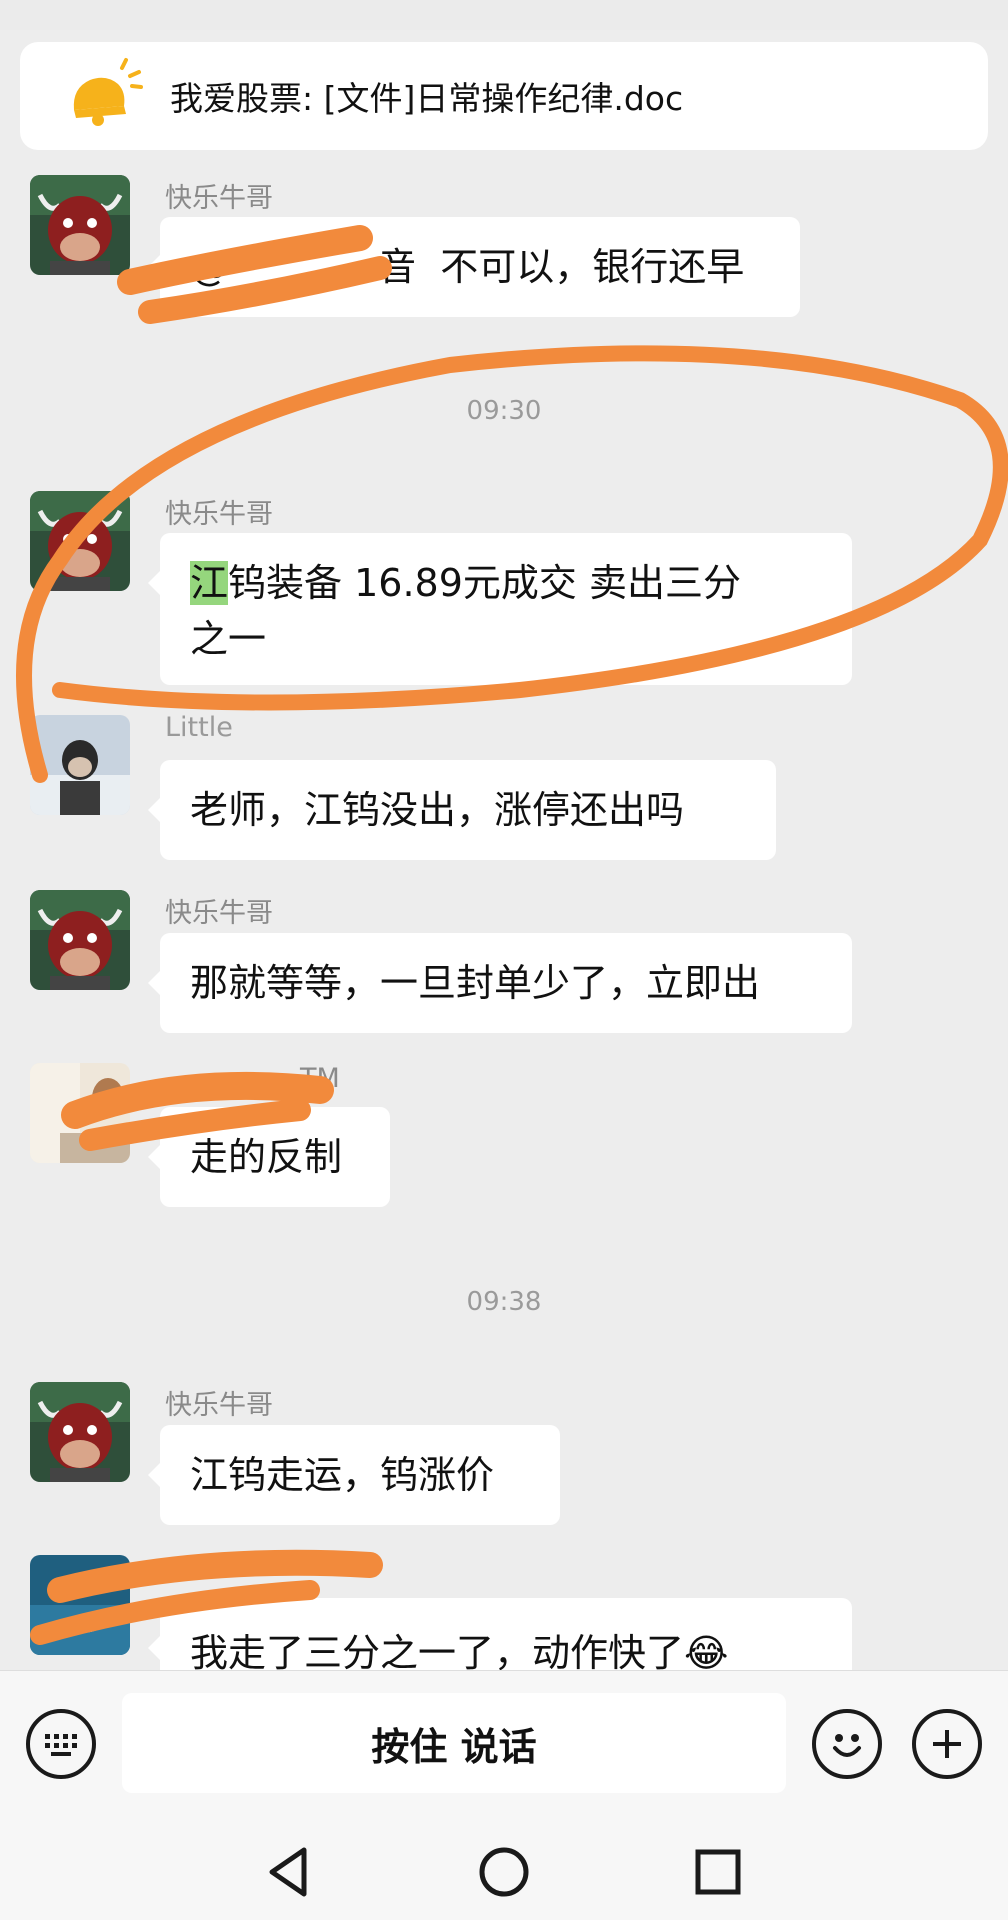 The image size is (1008, 1920). What do you see at coordinates (706, 1653) in the screenshot?
I see `laughing-emoji-icon: 😂` at bounding box center [706, 1653].